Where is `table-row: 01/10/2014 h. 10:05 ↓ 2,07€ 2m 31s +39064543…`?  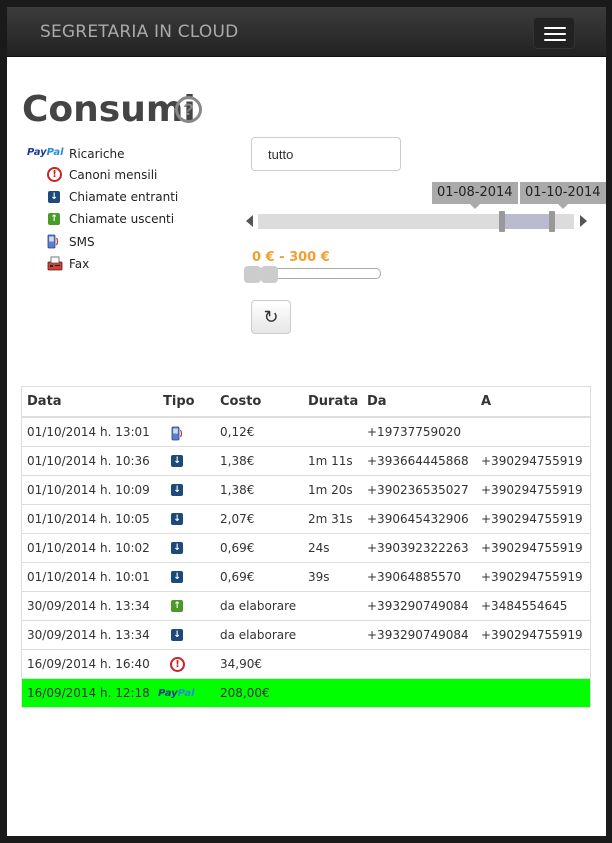
table-row: 01/10/2014 h. 10:05 ↓ 2,07€ 2m 31s +39064543… is located at coordinates (306, 518).